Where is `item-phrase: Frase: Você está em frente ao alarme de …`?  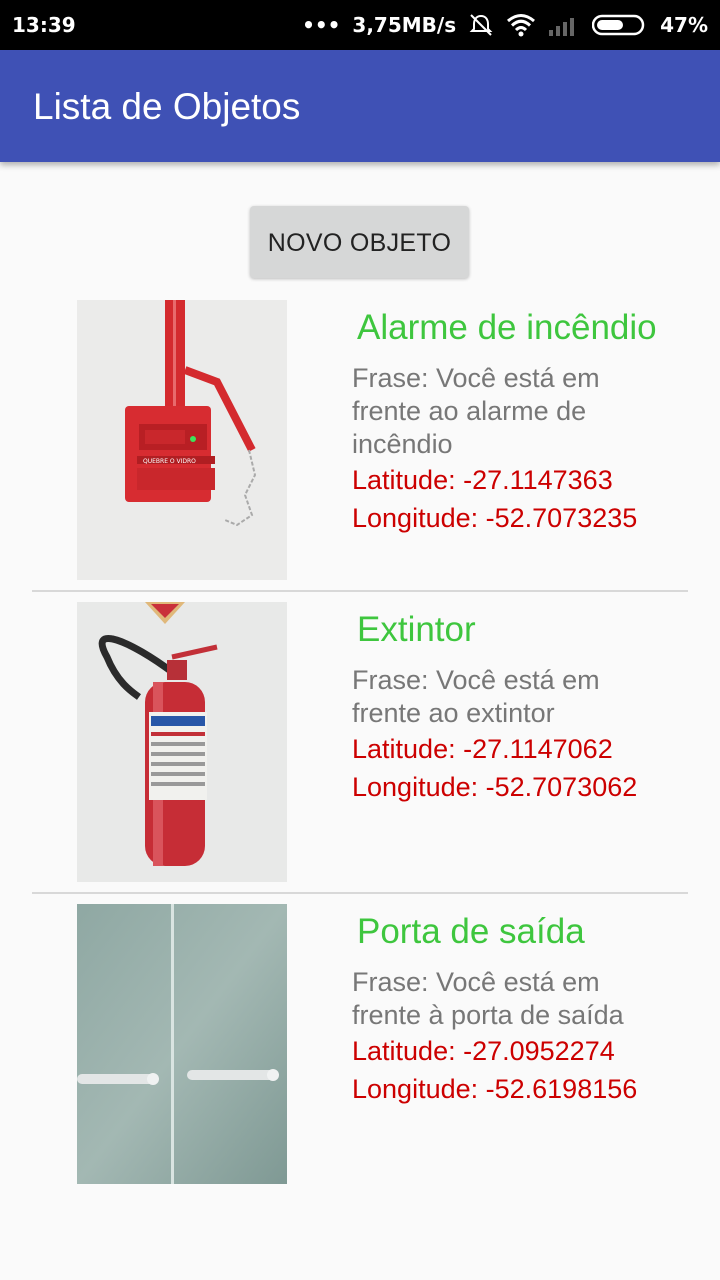 item-phrase: Frase: Você está em frente ao alarme de … is located at coordinates (476, 411).